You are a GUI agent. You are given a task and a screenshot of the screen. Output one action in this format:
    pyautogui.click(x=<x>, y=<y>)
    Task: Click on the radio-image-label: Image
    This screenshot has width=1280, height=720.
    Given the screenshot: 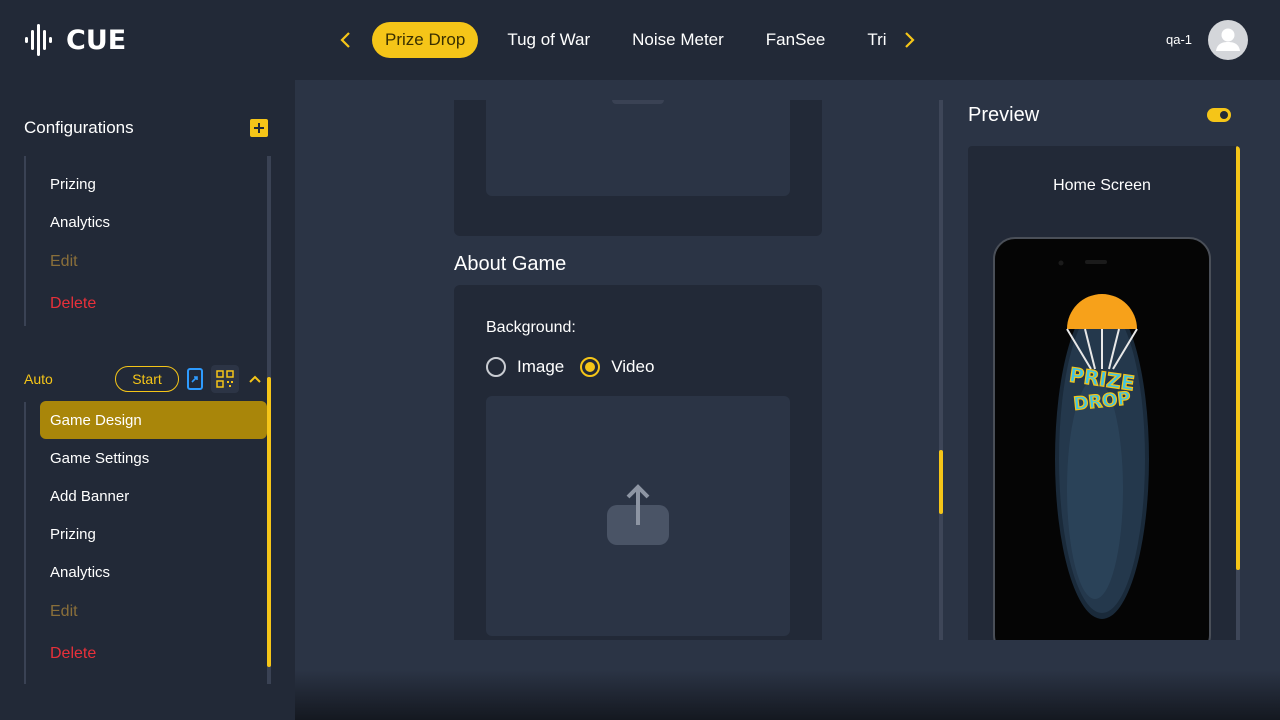 What is the action you would take?
    pyautogui.click(x=540, y=367)
    